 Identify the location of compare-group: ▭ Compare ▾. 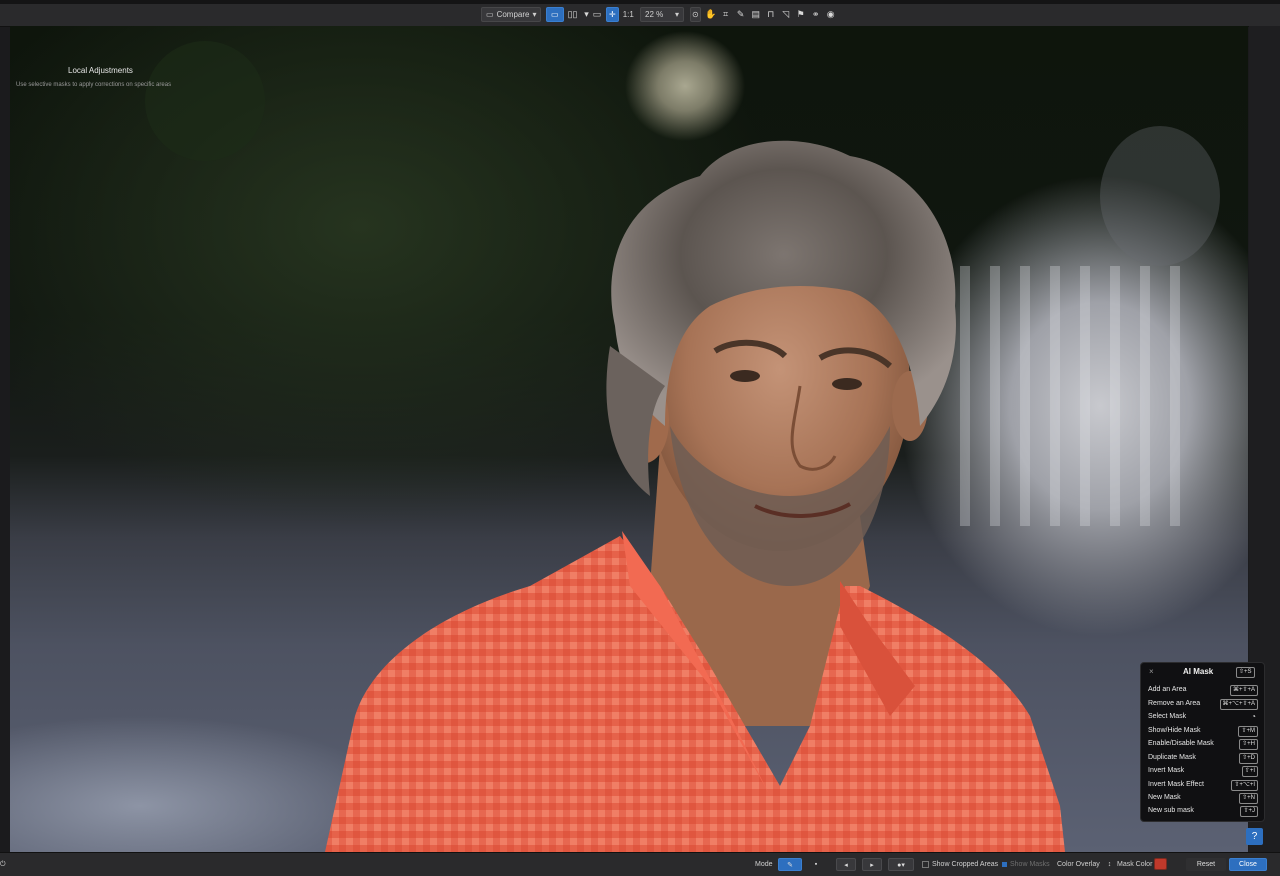
(511, 14).